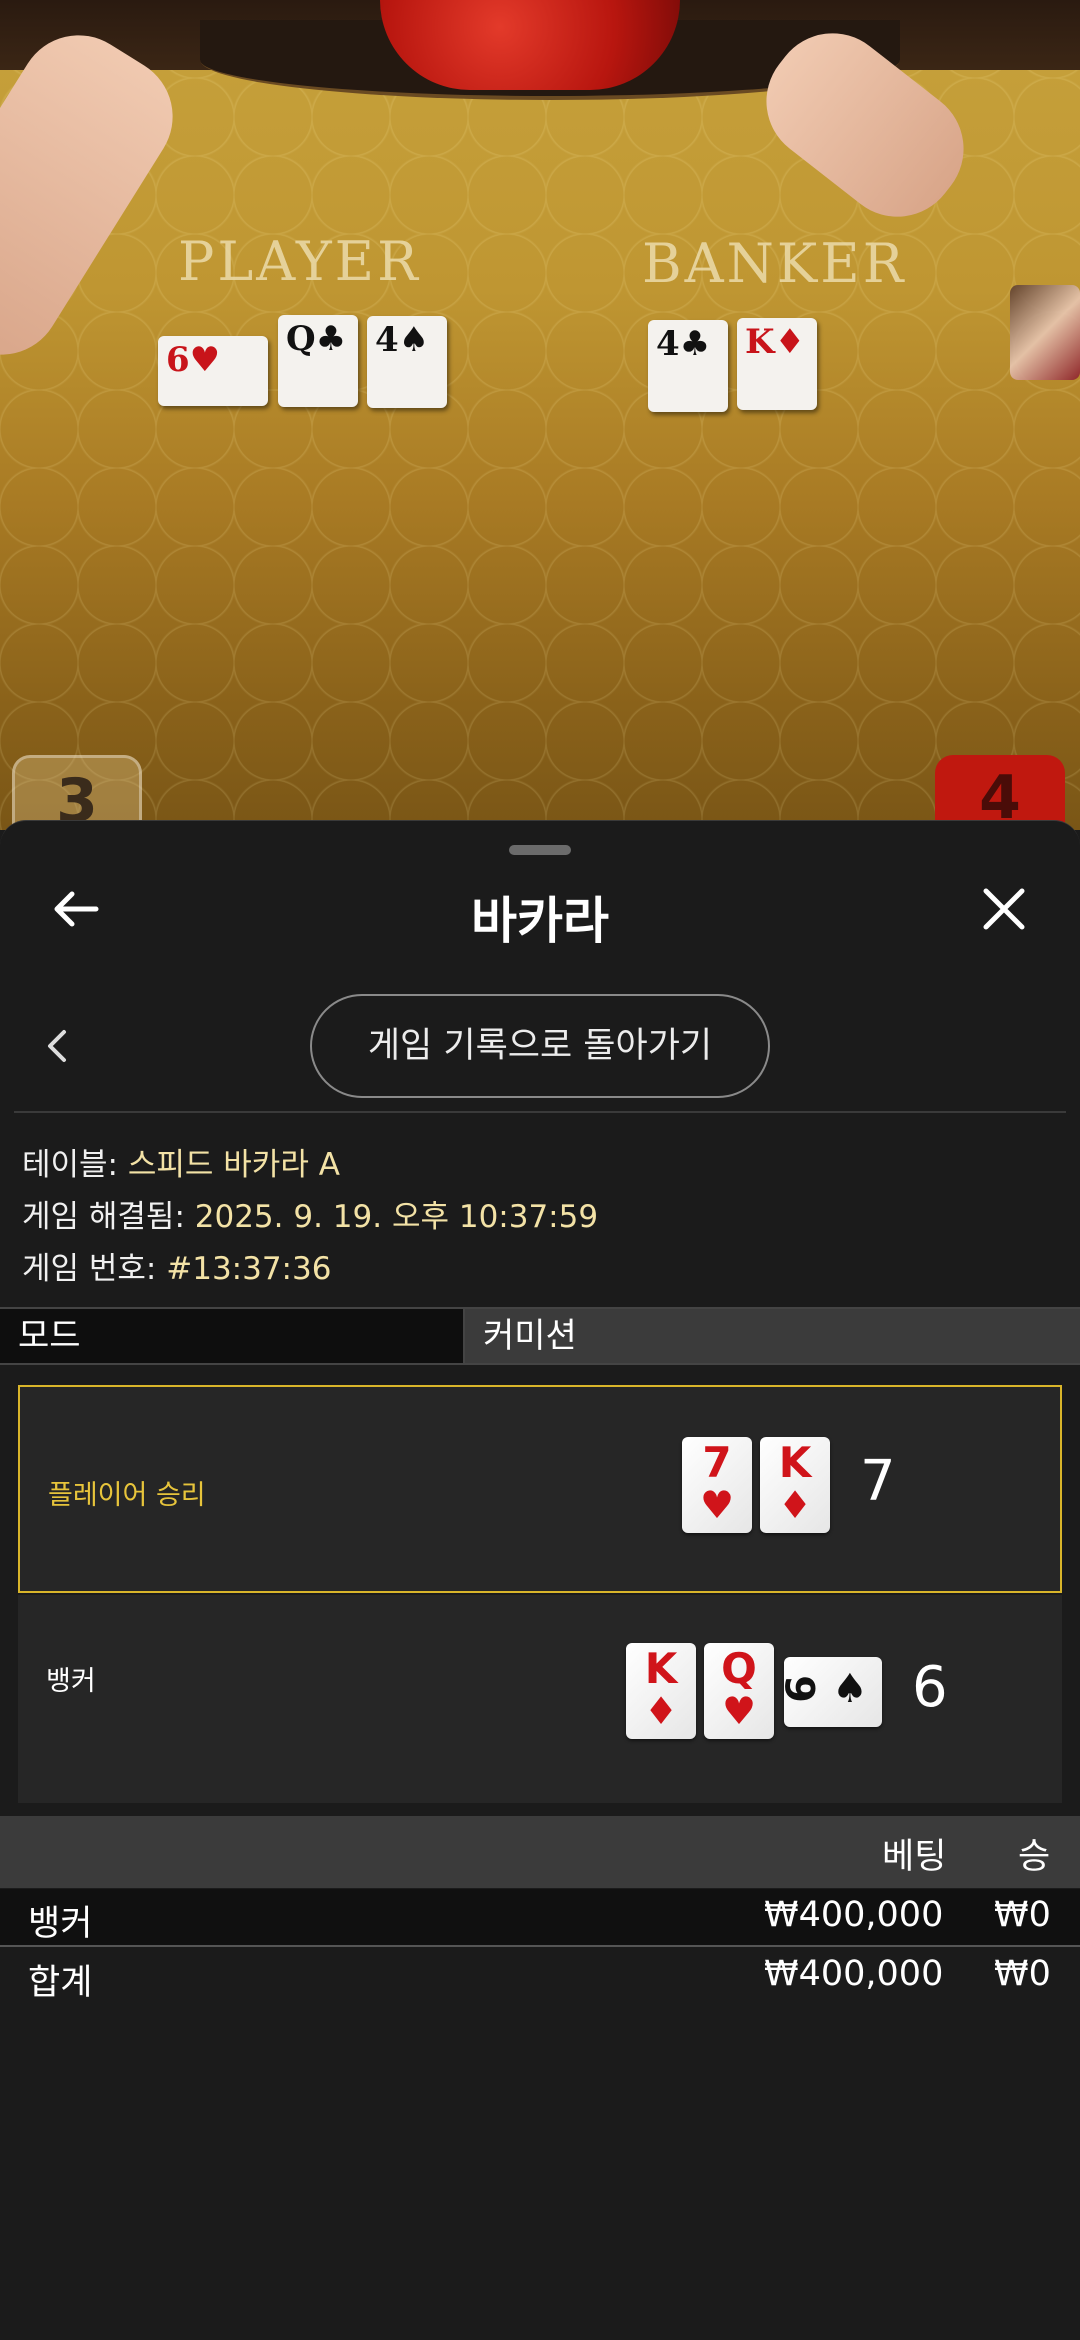 The height and width of the screenshot is (2340, 1080). What do you see at coordinates (717, 1462) in the screenshot?
I see `card-rank: 7` at bounding box center [717, 1462].